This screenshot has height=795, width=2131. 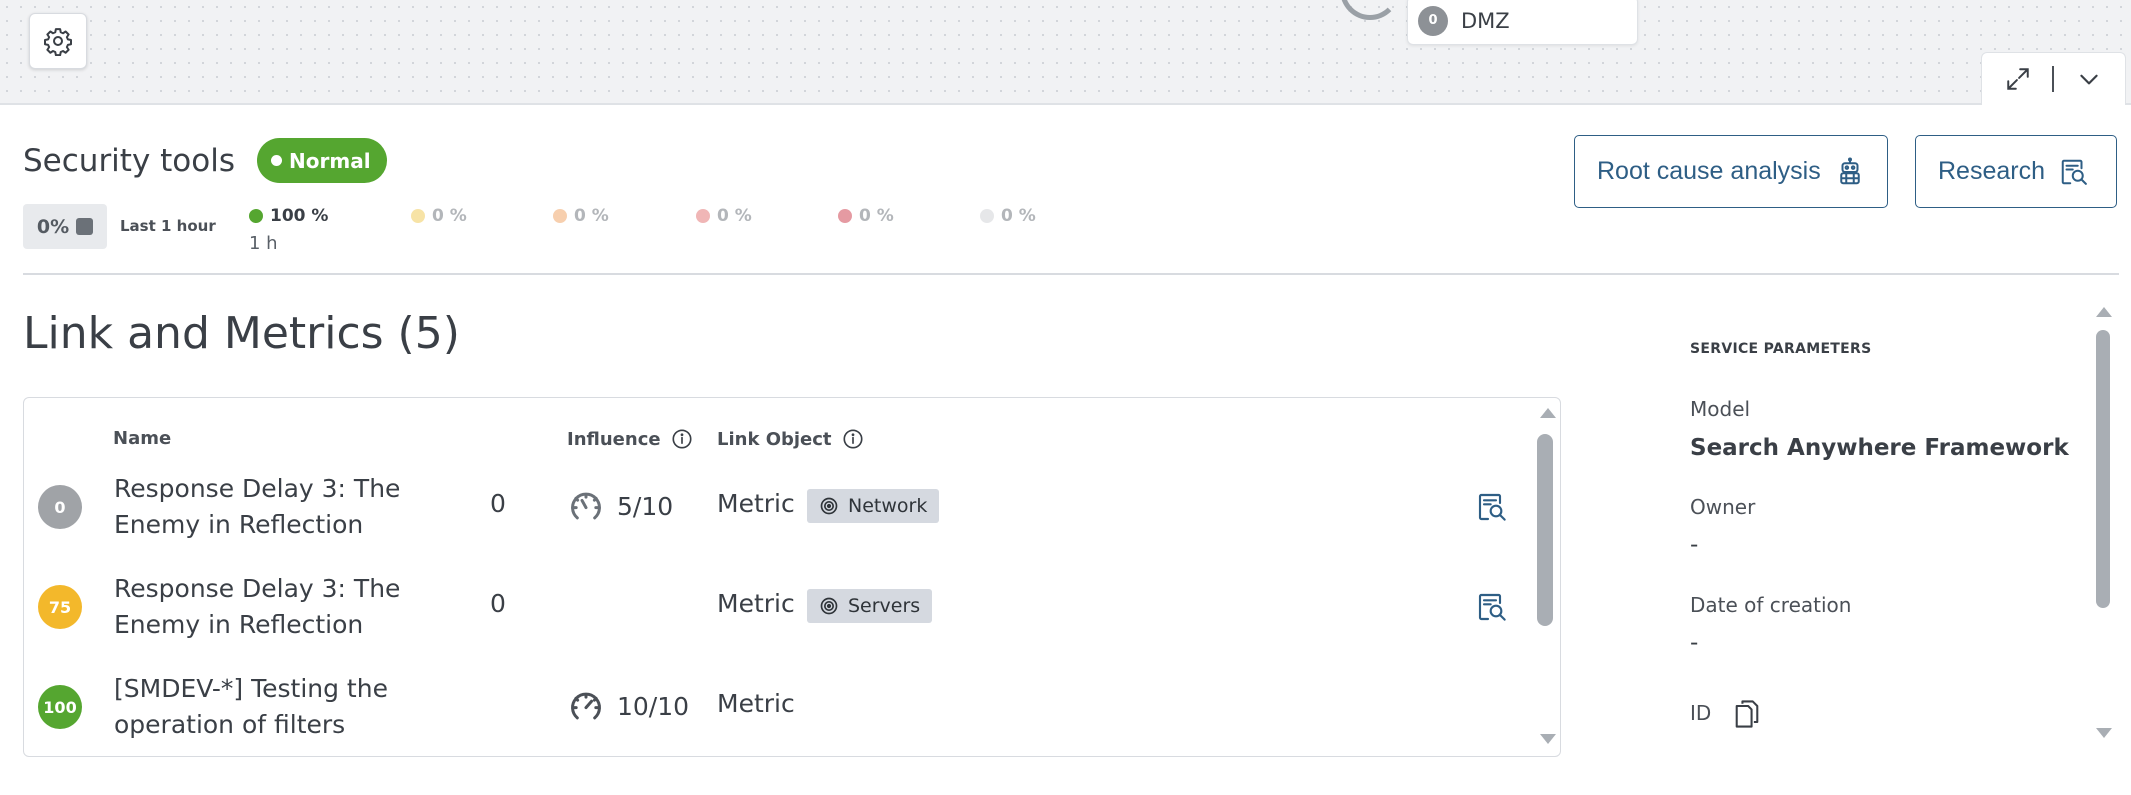 I want to click on stop-square-icon, so click(x=85, y=226).